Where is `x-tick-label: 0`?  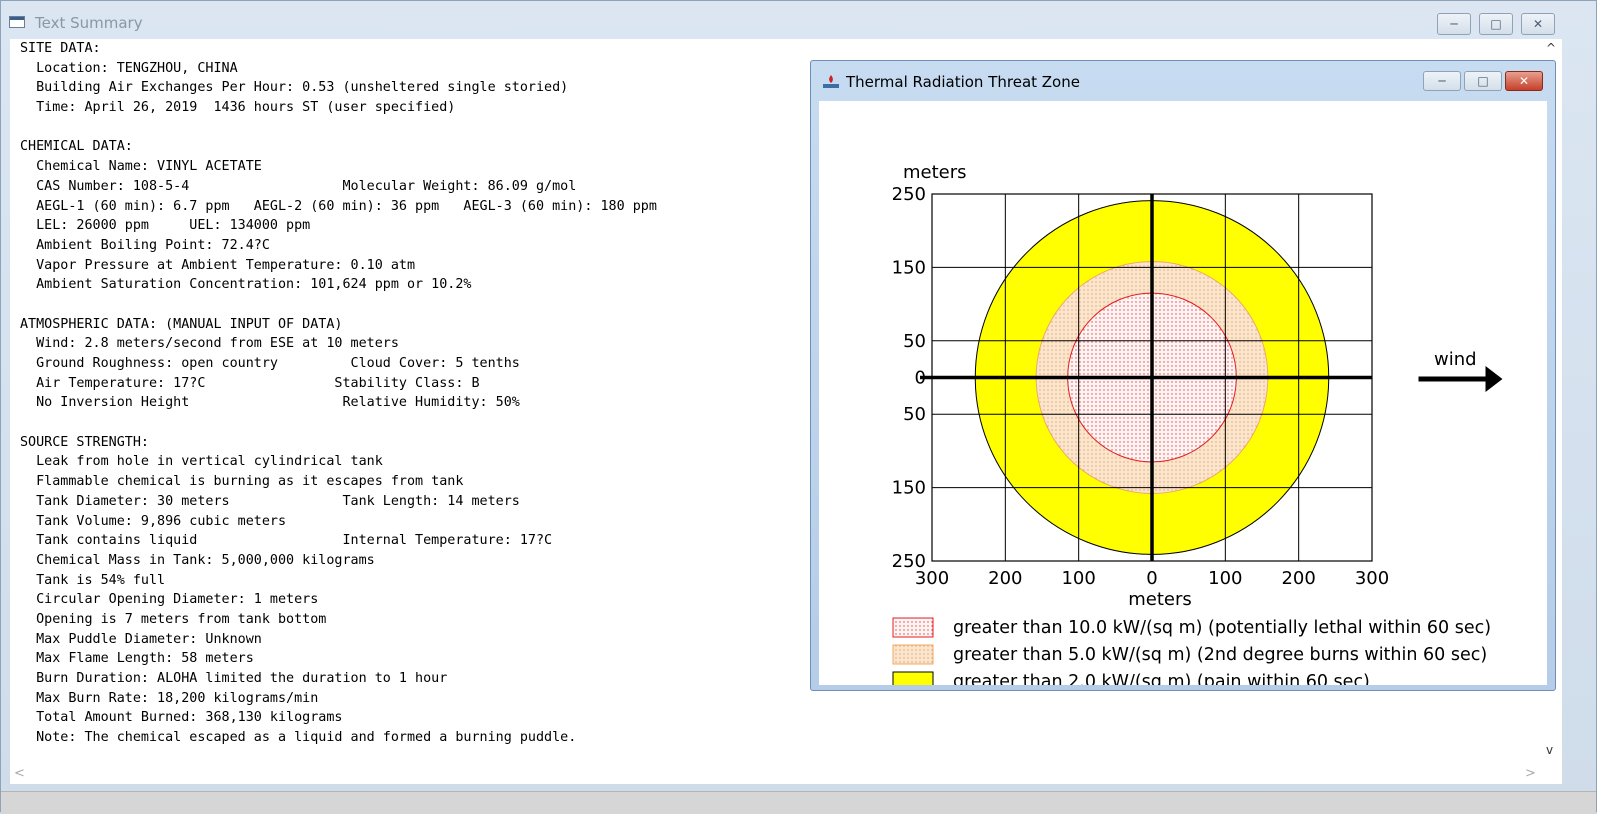 x-tick-label: 0 is located at coordinates (1151, 578).